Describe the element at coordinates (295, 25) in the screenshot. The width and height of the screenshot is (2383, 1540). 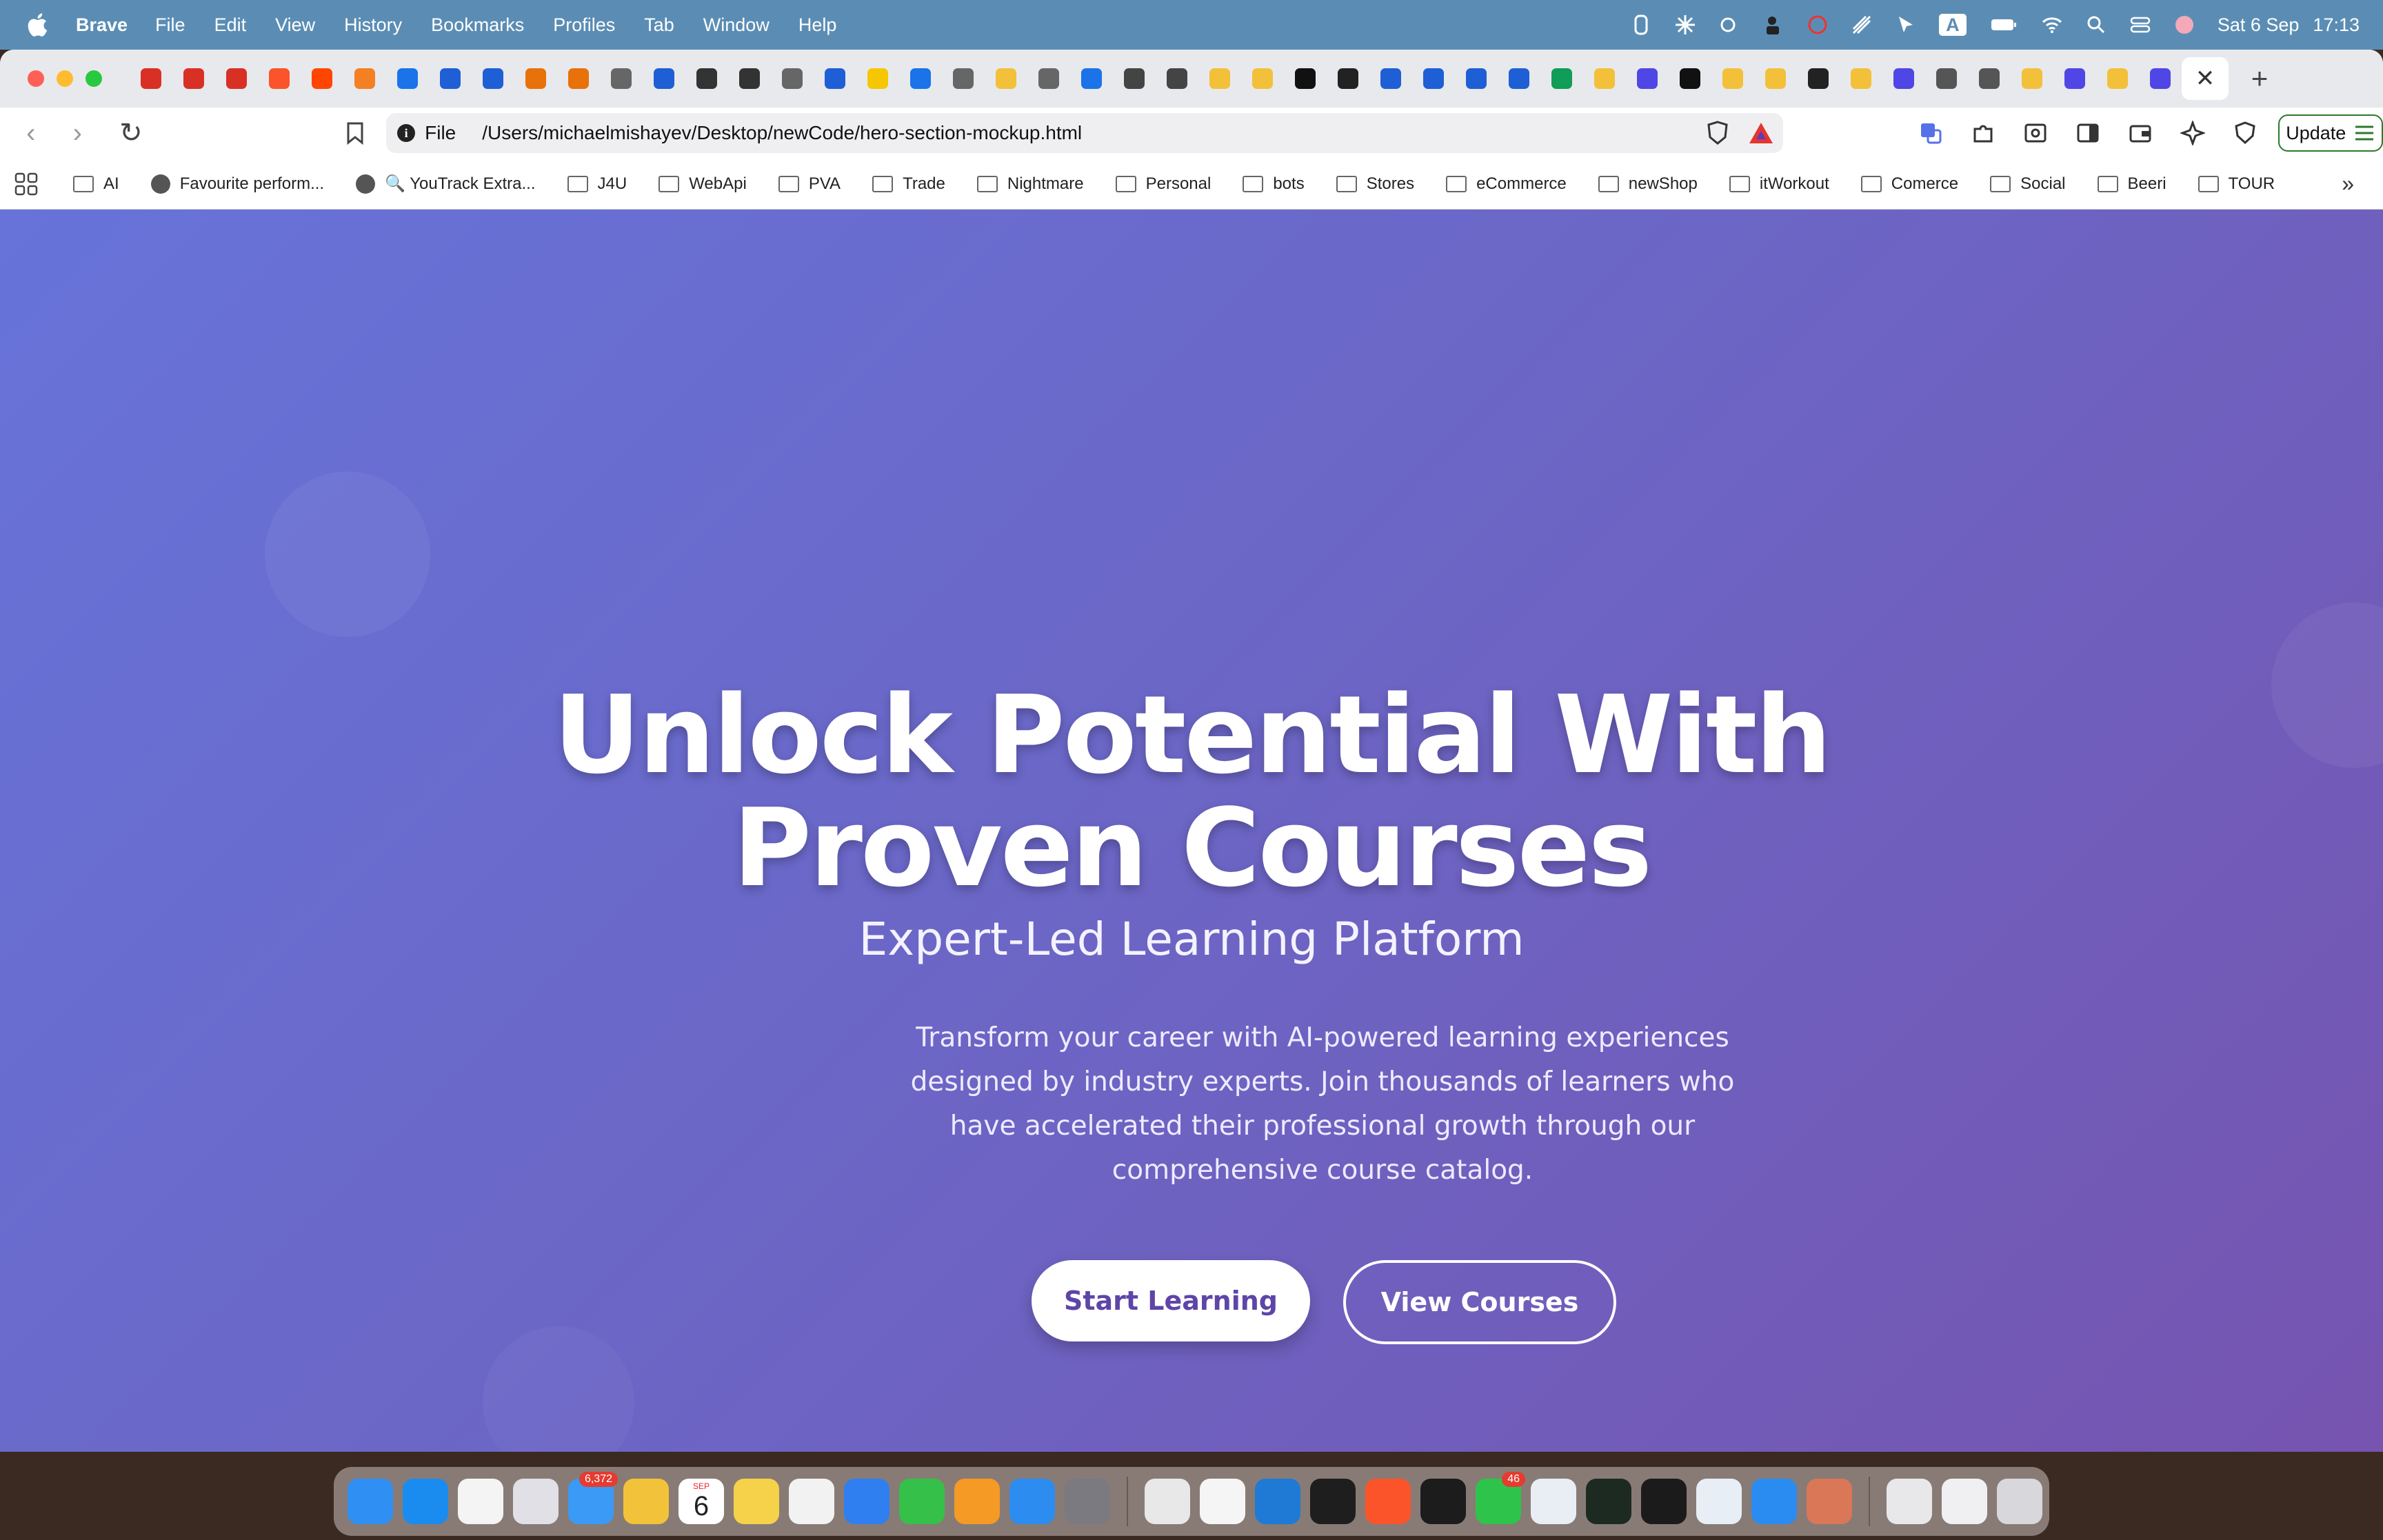
I see `menu-view: View` at that location.